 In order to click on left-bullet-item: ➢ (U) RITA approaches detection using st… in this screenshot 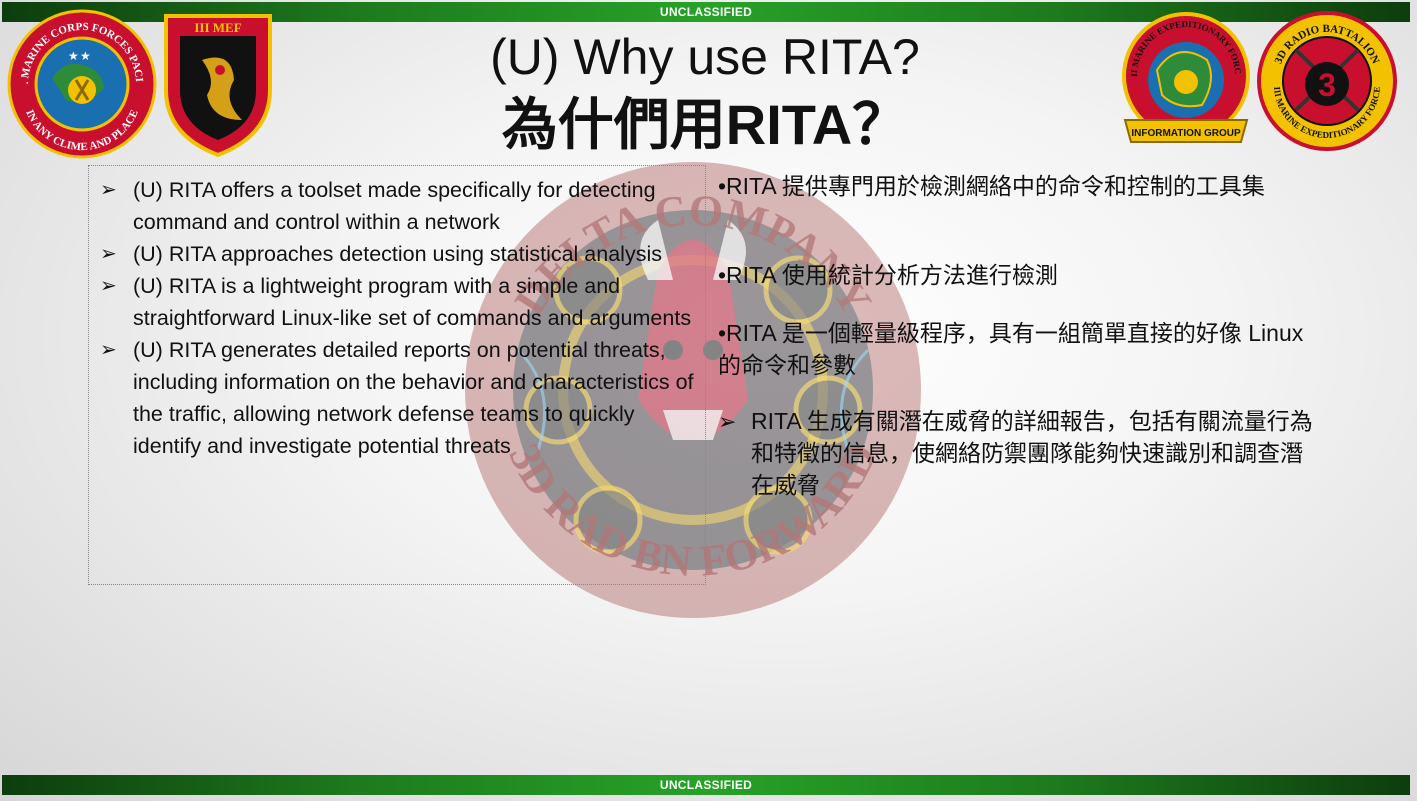, I will do `click(400, 254)`.